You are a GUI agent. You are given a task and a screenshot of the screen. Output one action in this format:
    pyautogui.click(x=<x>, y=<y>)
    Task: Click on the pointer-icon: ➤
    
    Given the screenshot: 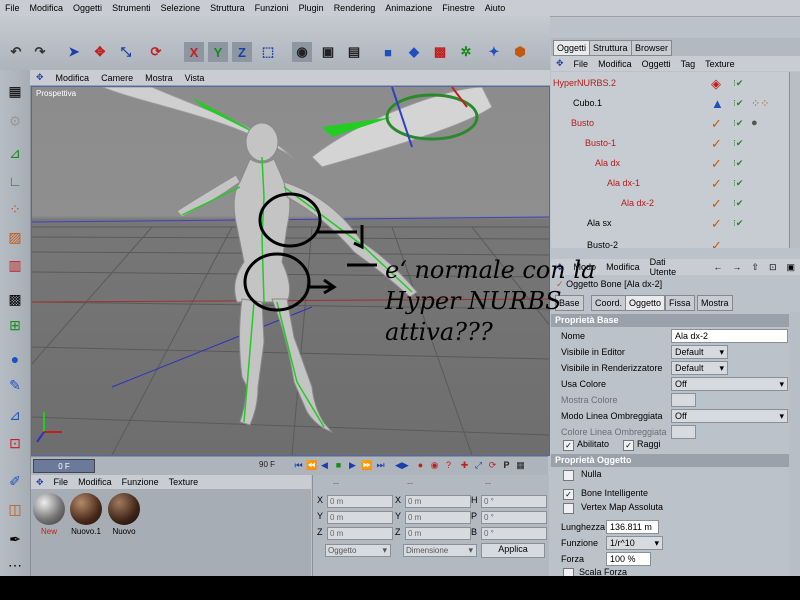 What is the action you would take?
    pyautogui.click(x=74, y=52)
    